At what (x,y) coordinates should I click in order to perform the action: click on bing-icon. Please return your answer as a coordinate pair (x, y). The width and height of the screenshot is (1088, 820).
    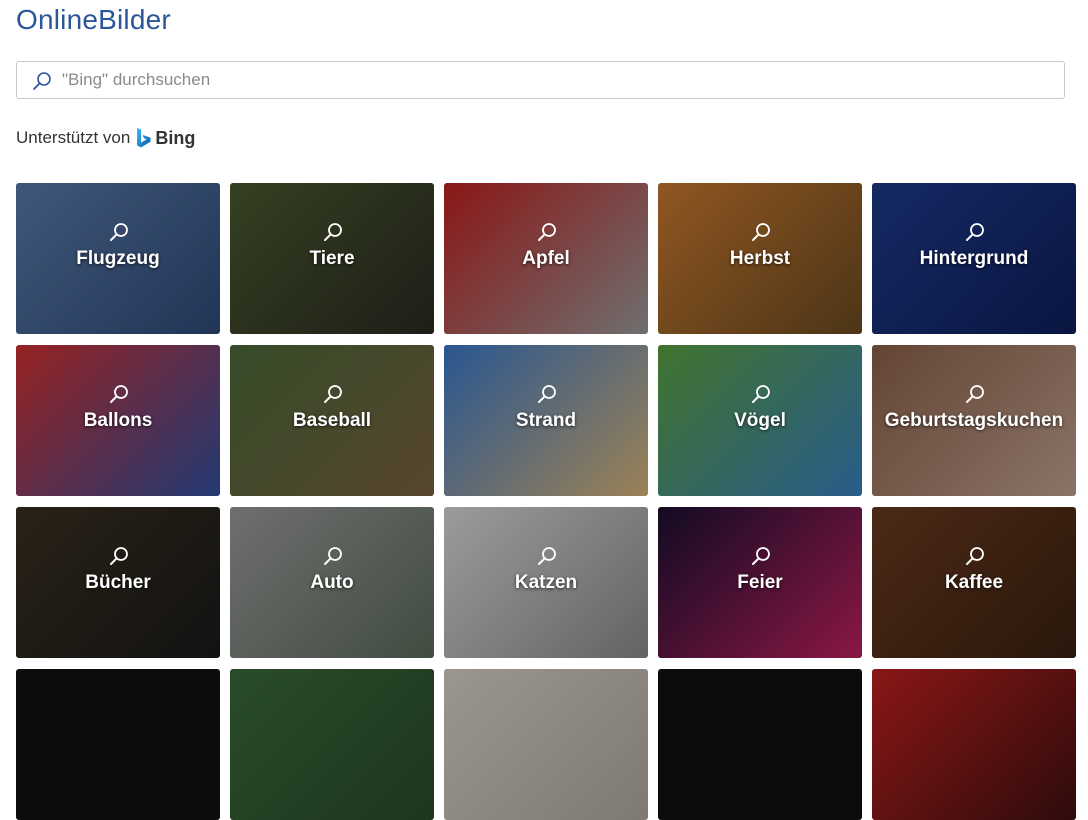
    Looking at the image, I should click on (144, 138).